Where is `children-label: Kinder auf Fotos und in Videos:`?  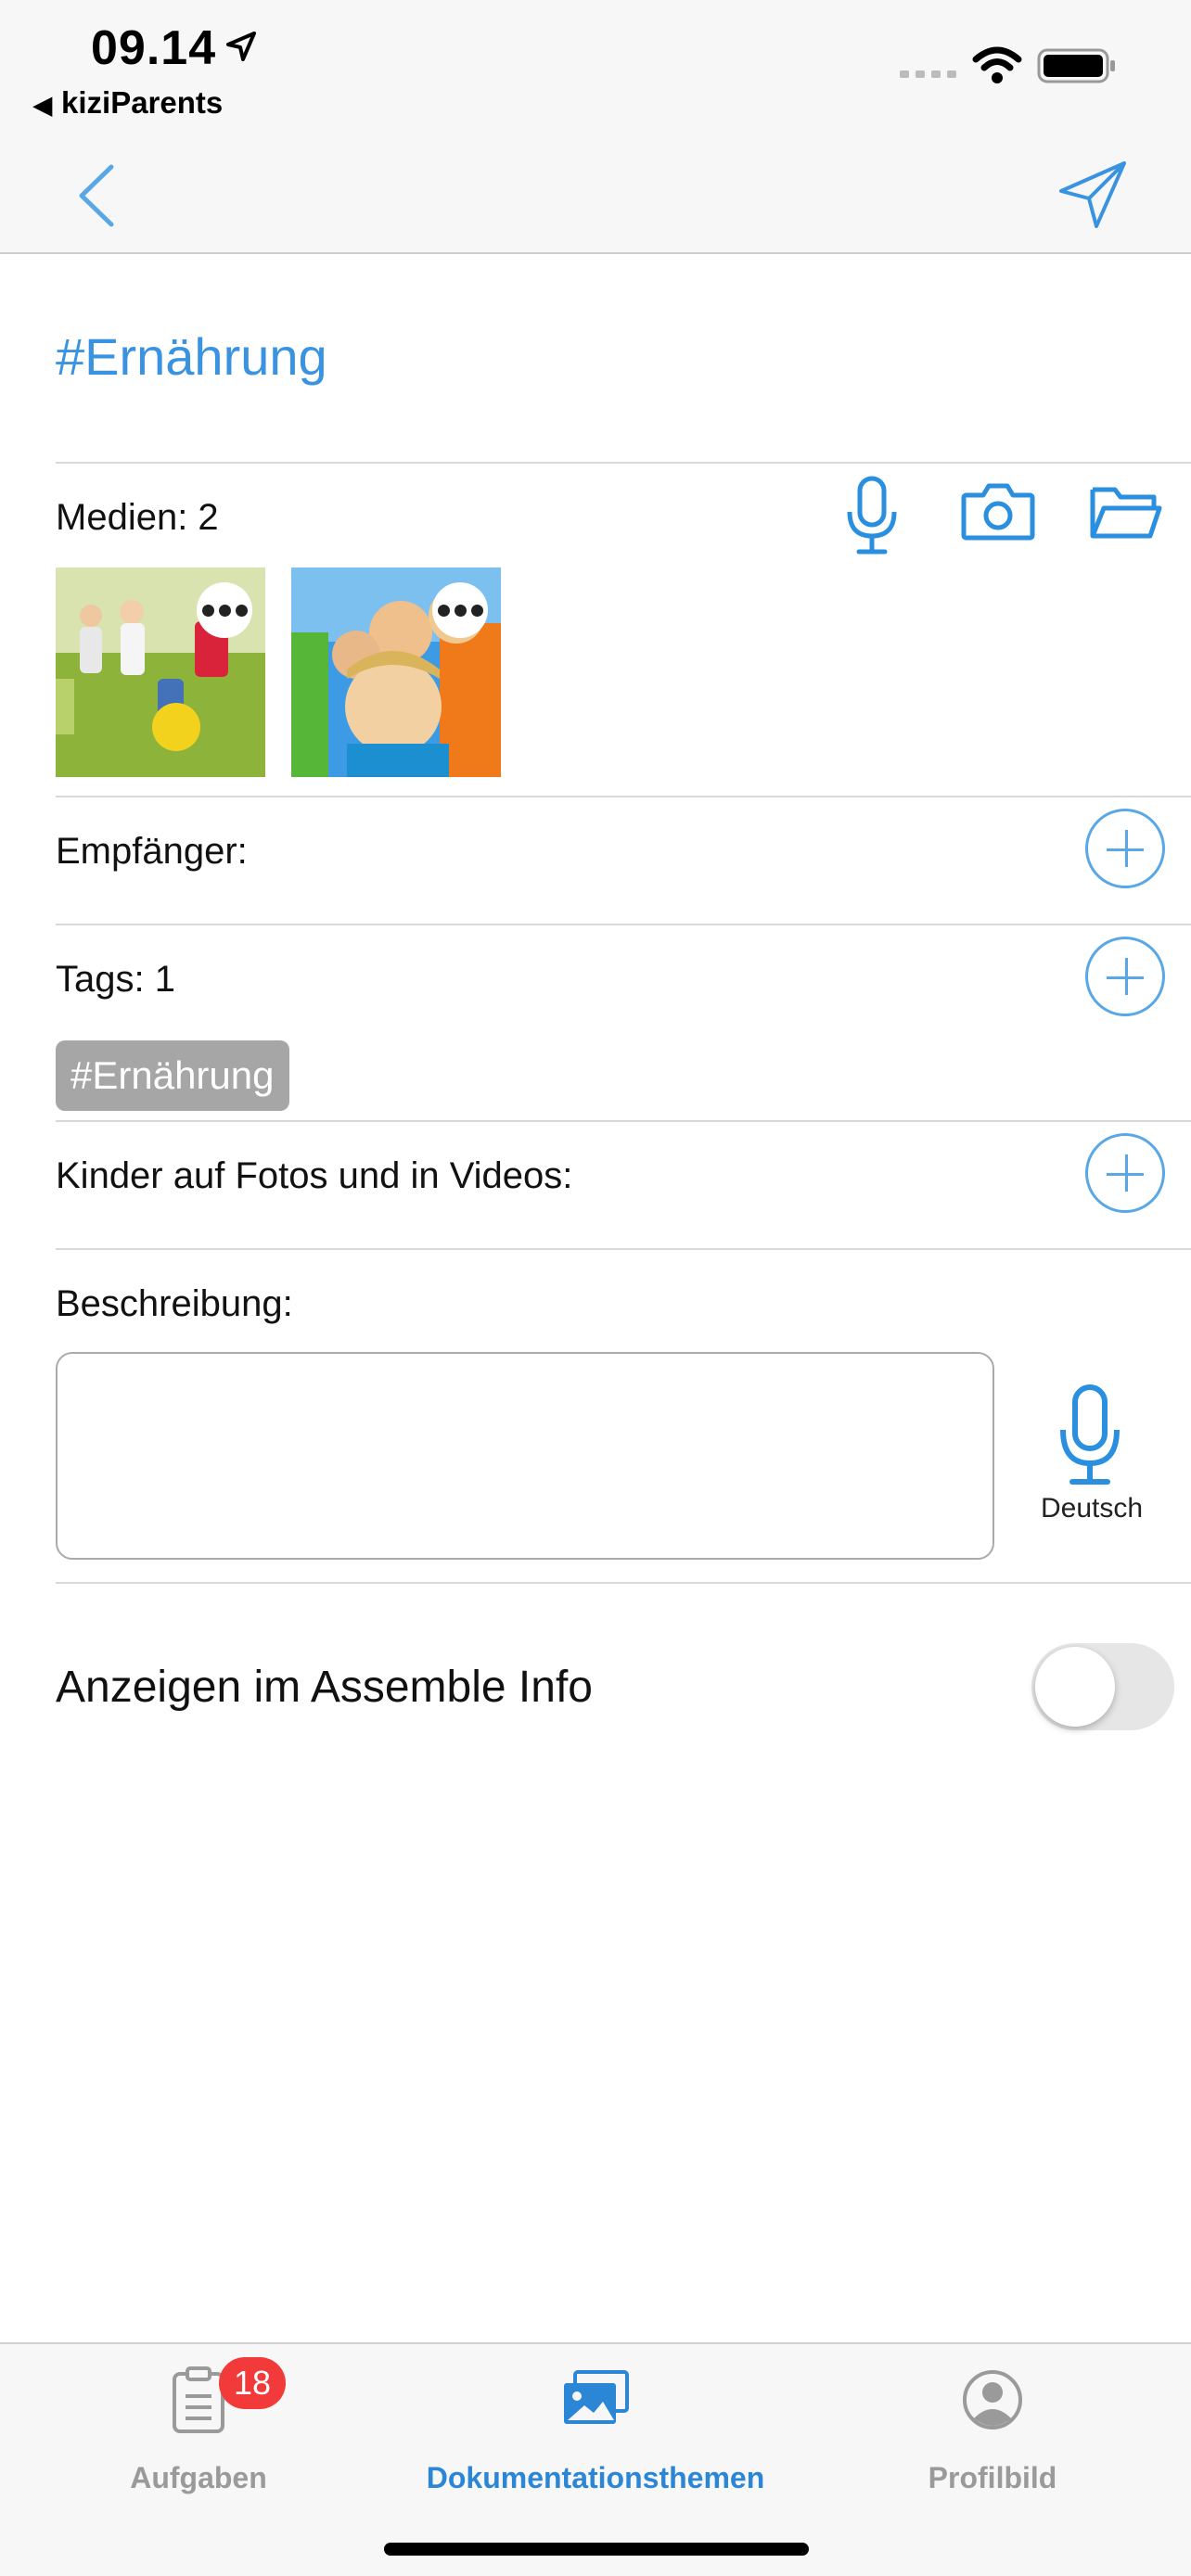
children-label: Kinder auf Fotos und in Videos: is located at coordinates (314, 1176).